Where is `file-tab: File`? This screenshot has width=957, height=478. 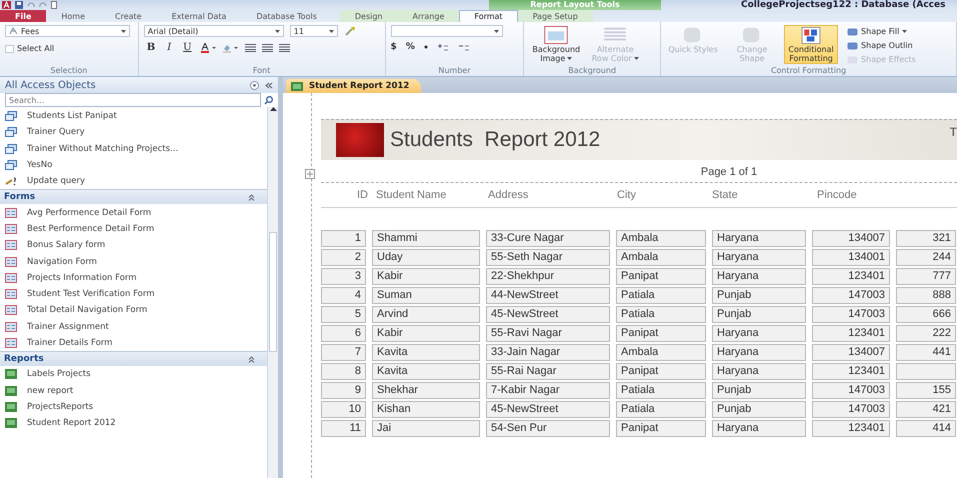
file-tab: File is located at coordinates (23, 16).